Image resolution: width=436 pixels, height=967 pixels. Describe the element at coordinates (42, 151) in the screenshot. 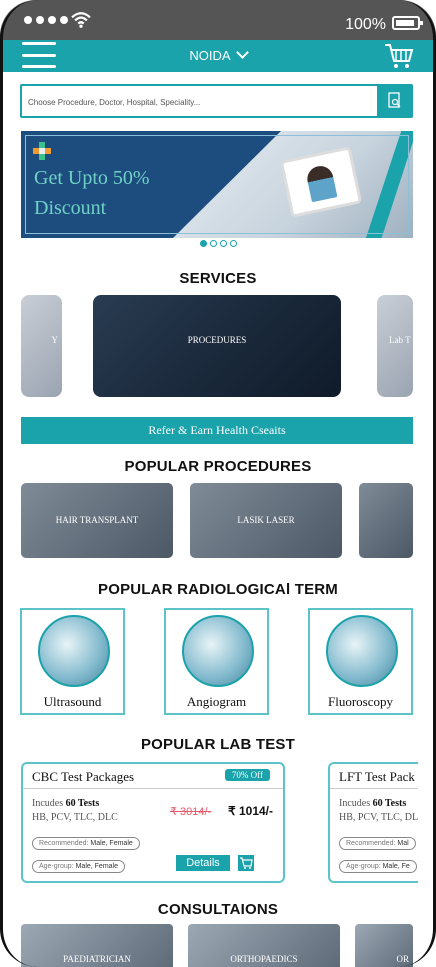

I see `brand-logo-icon` at that location.